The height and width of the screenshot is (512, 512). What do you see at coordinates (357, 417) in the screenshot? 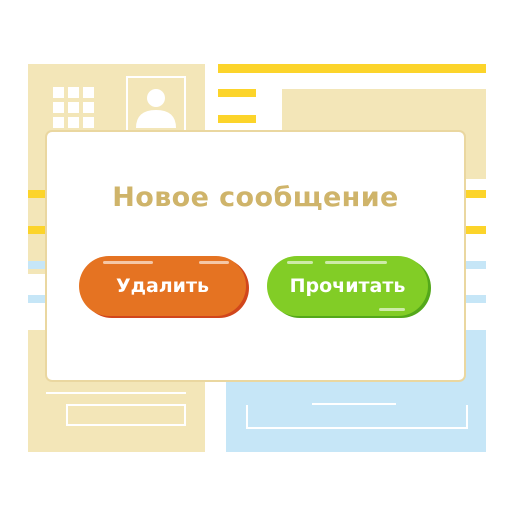
I see `rb-field` at bounding box center [357, 417].